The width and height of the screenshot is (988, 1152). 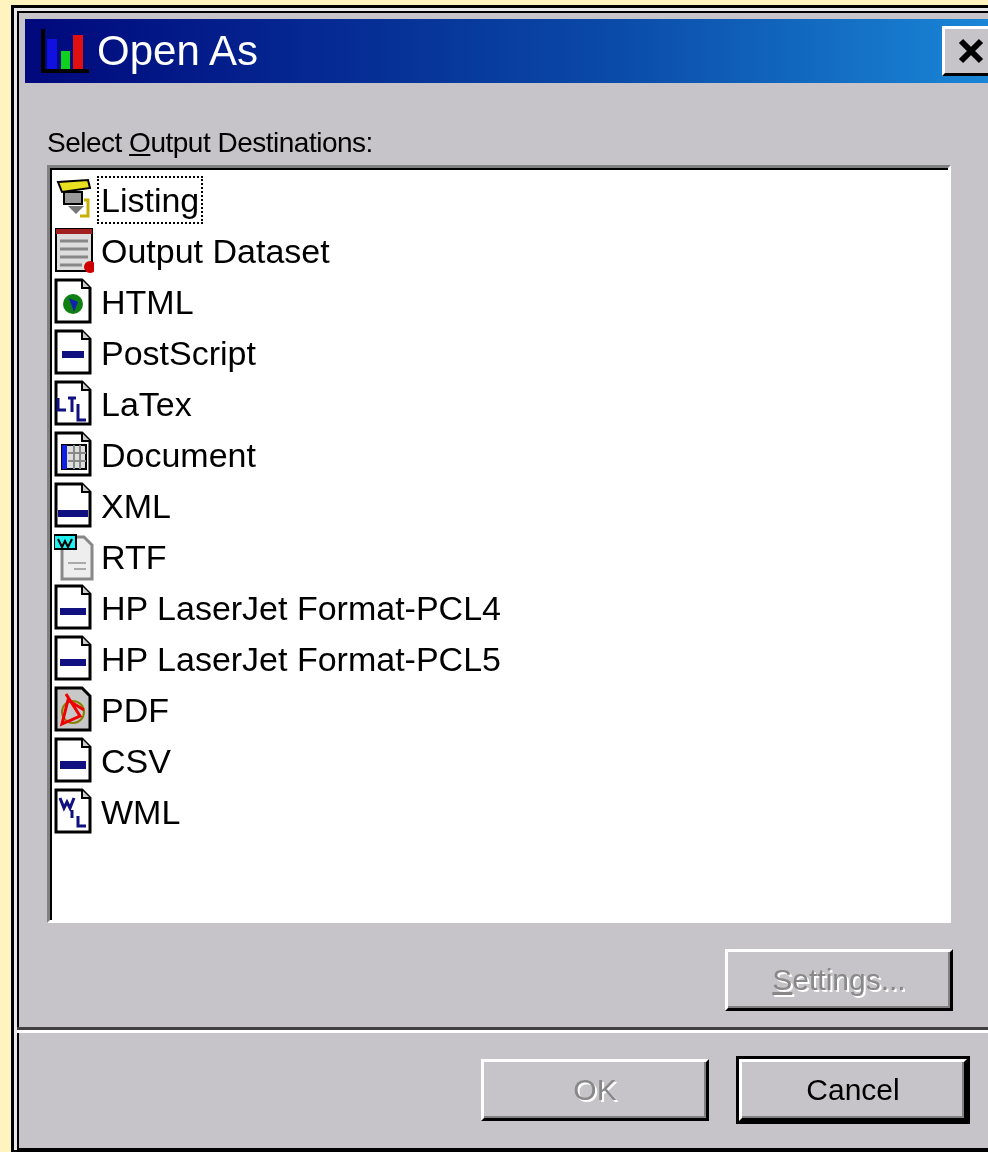 What do you see at coordinates (210, 143) in the screenshot?
I see `list-label: Select Output Destinations:` at bounding box center [210, 143].